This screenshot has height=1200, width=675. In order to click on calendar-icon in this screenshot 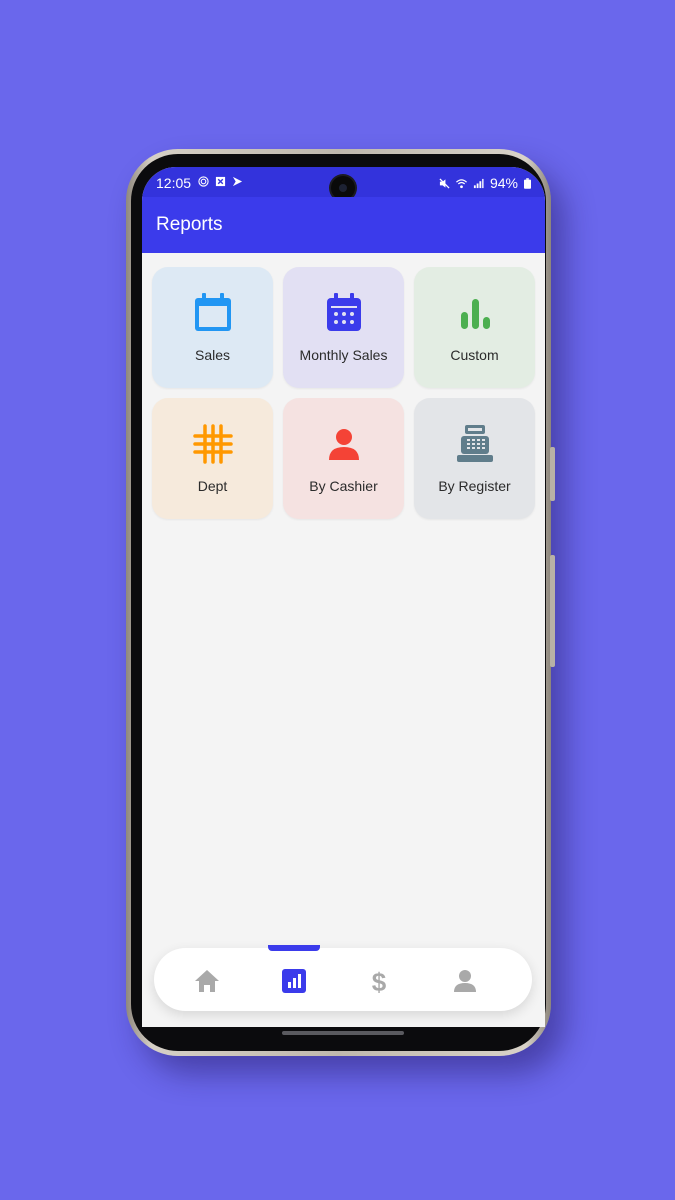, I will do `click(212, 312)`.